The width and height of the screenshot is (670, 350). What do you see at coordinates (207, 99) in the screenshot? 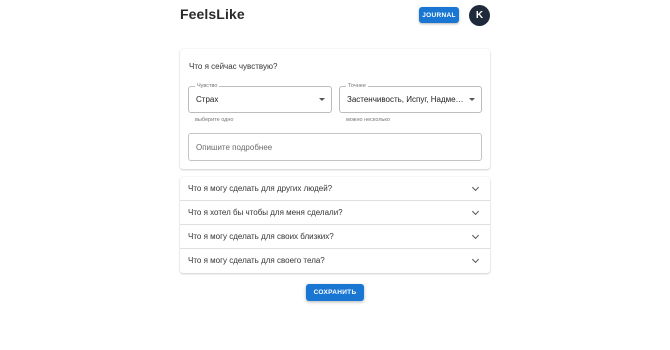
I see `feeling-select-value: Страх` at bounding box center [207, 99].